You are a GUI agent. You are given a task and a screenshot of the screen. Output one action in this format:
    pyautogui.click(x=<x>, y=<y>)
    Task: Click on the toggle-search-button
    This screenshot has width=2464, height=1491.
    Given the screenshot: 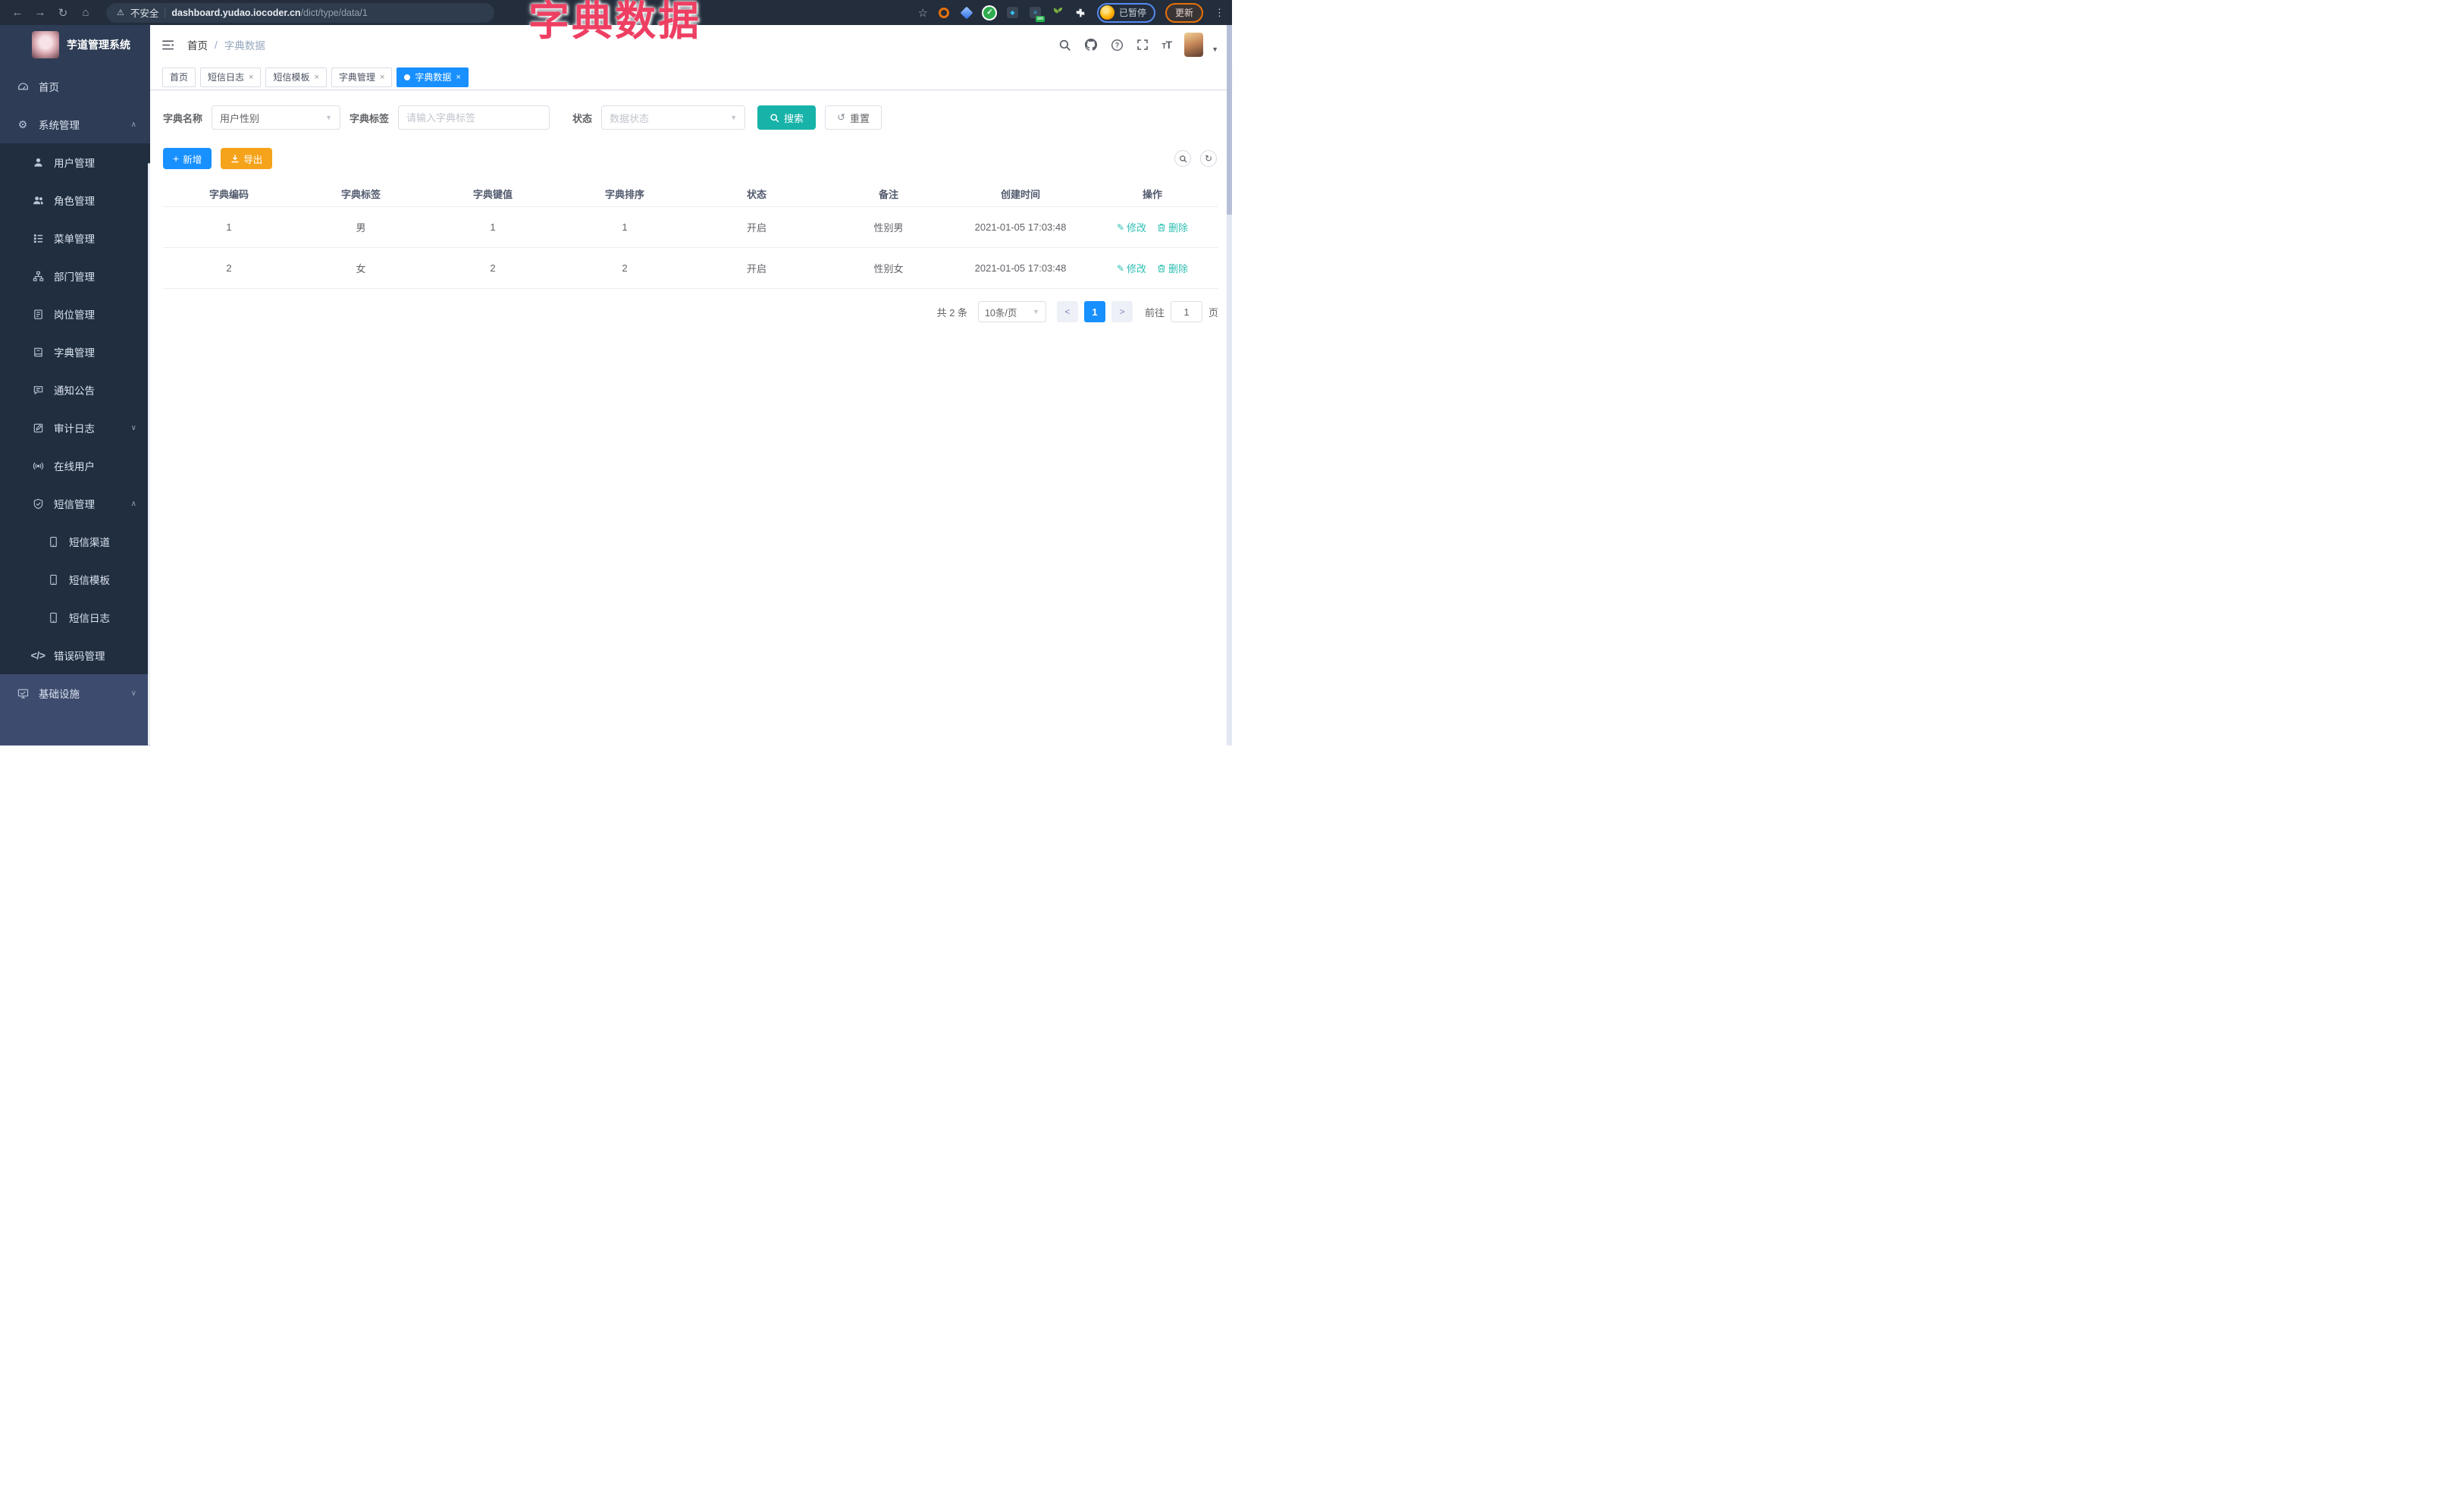 What is the action you would take?
    pyautogui.click(x=1183, y=158)
    